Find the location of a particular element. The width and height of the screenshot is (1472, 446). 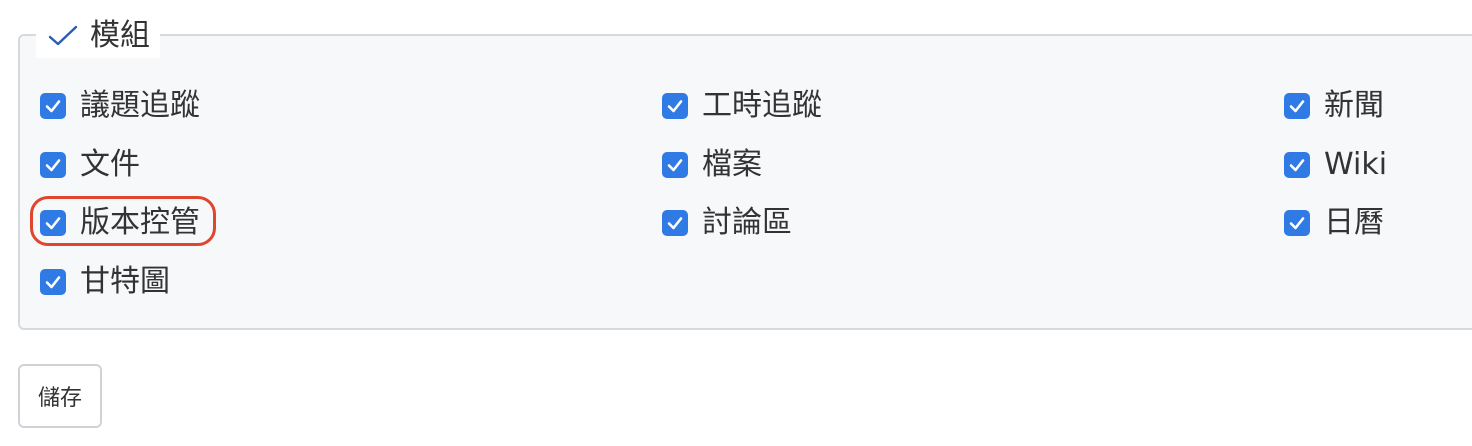

module-option-issue-tracking: 議題追蹤 is located at coordinates (120, 106).